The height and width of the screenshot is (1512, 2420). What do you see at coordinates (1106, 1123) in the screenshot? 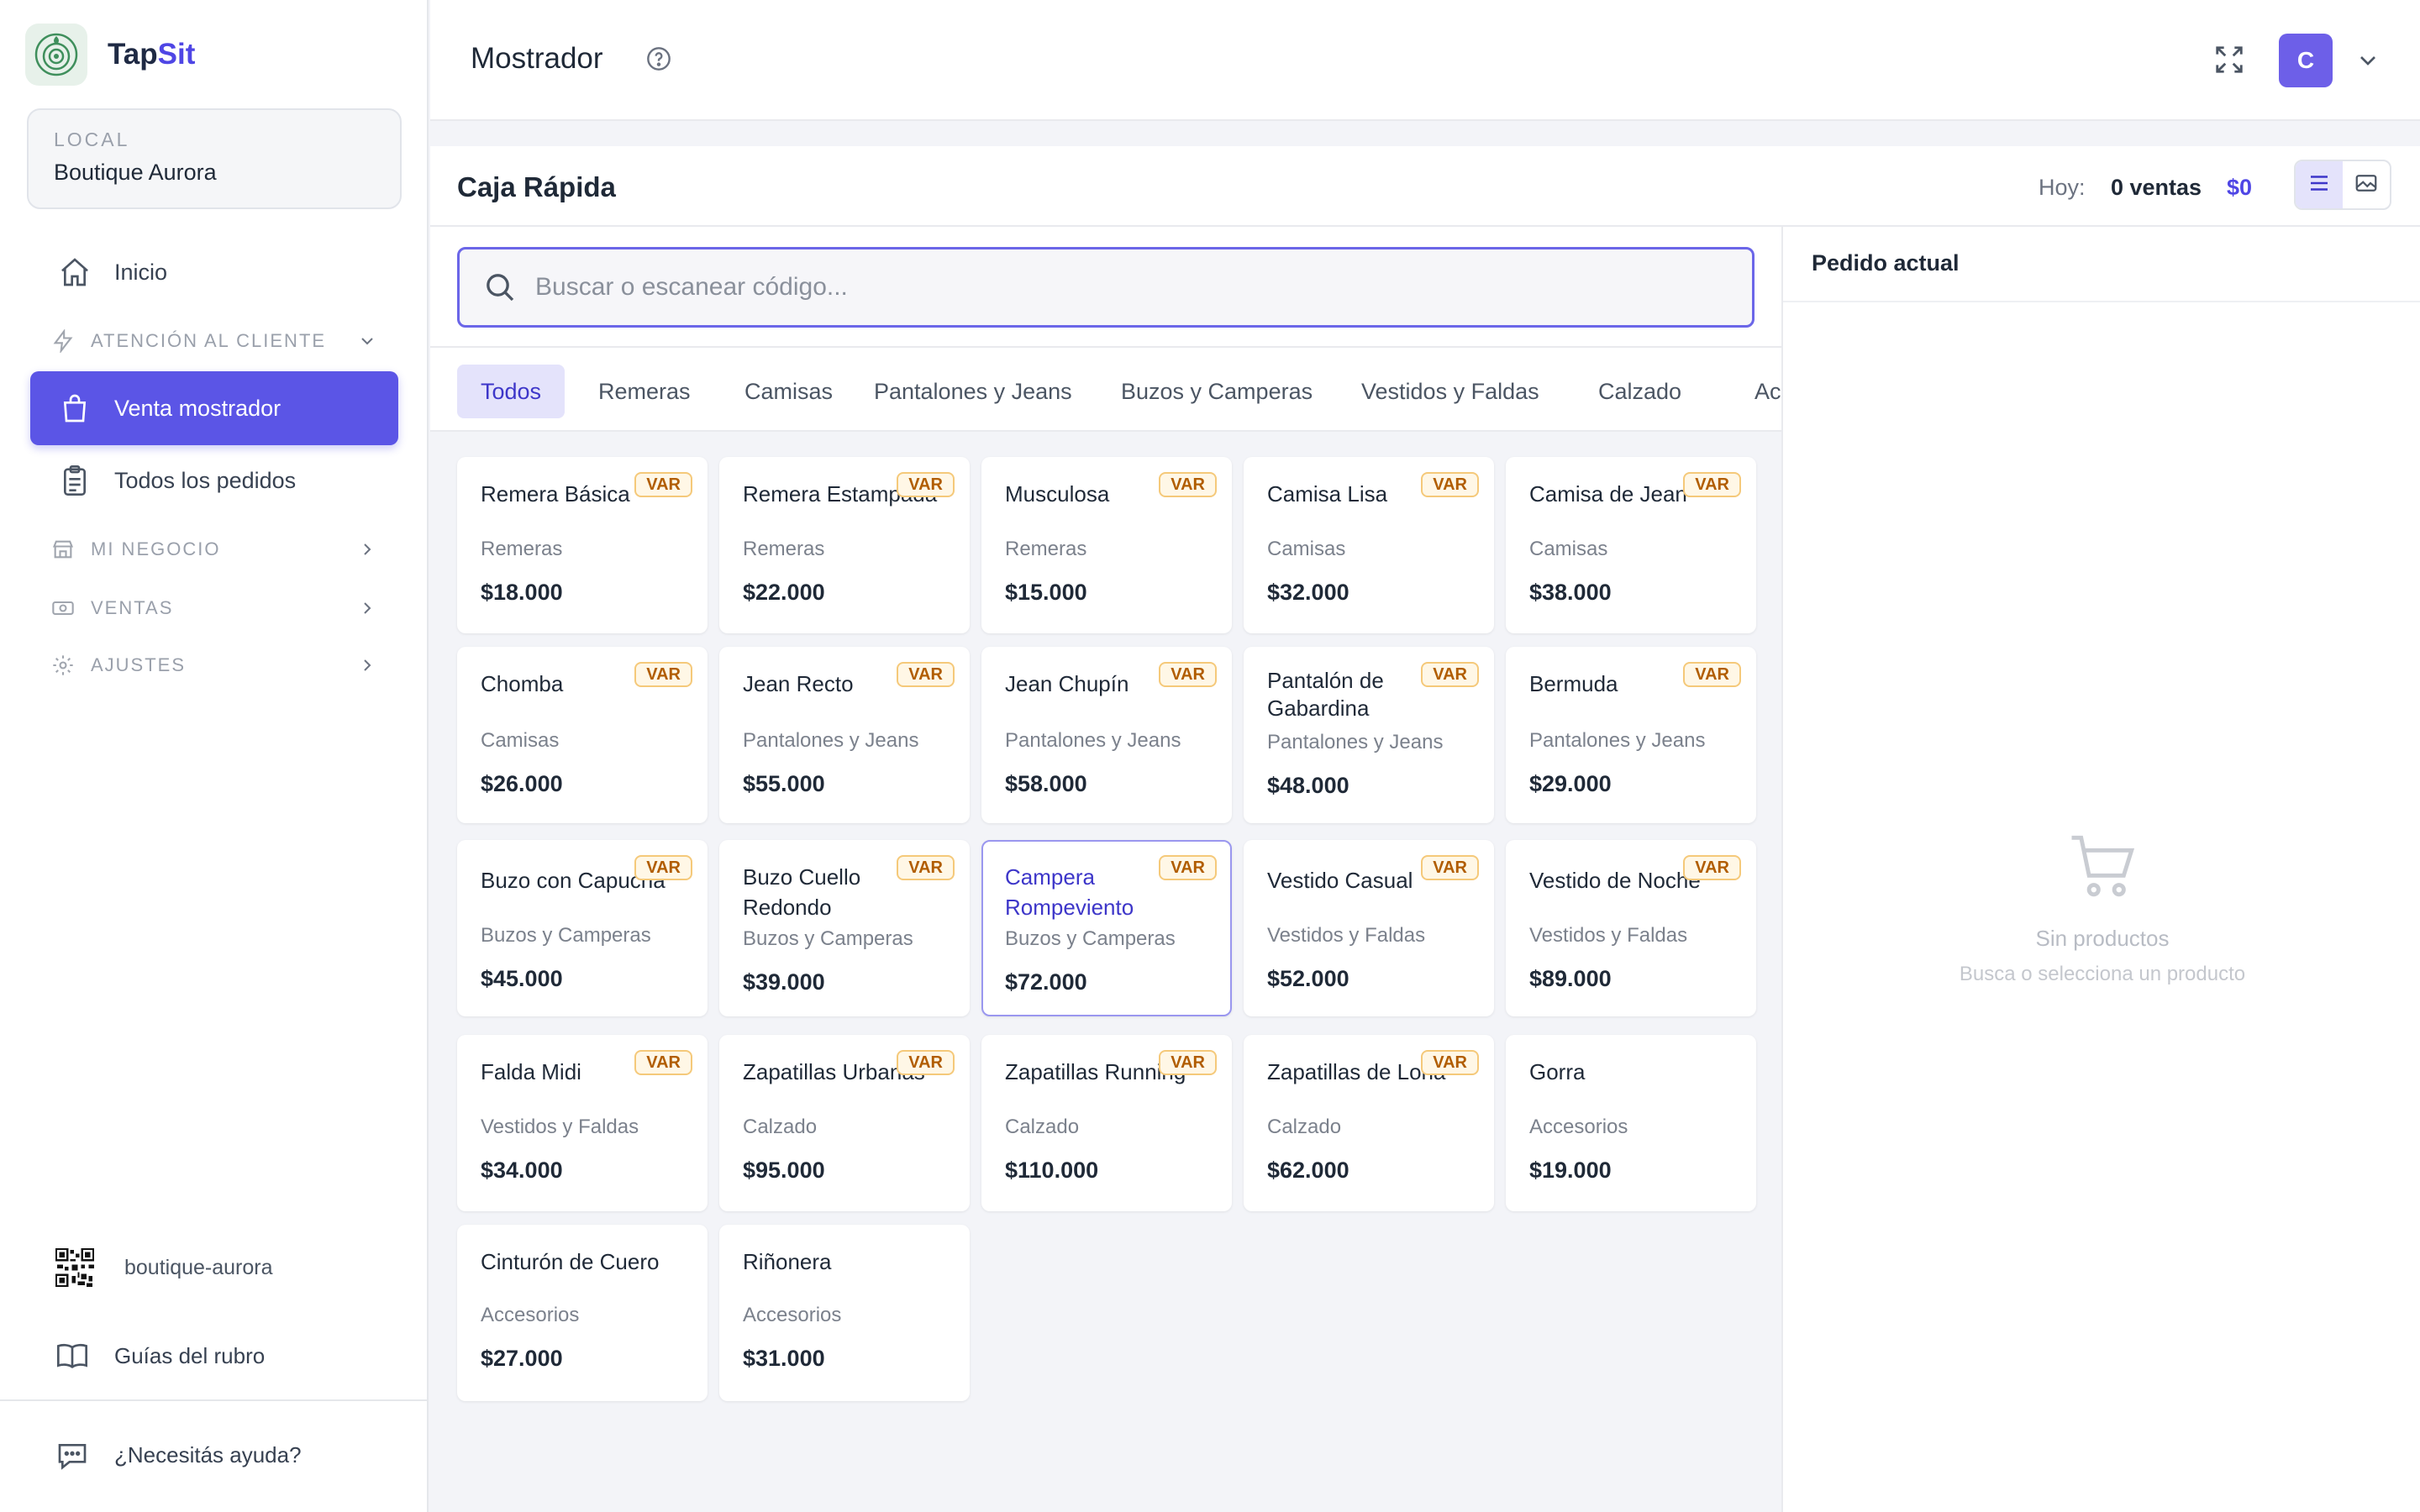
I see `product-card: Zapatillas Running VAR Calzado $110.000` at bounding box center [1106, 1123].